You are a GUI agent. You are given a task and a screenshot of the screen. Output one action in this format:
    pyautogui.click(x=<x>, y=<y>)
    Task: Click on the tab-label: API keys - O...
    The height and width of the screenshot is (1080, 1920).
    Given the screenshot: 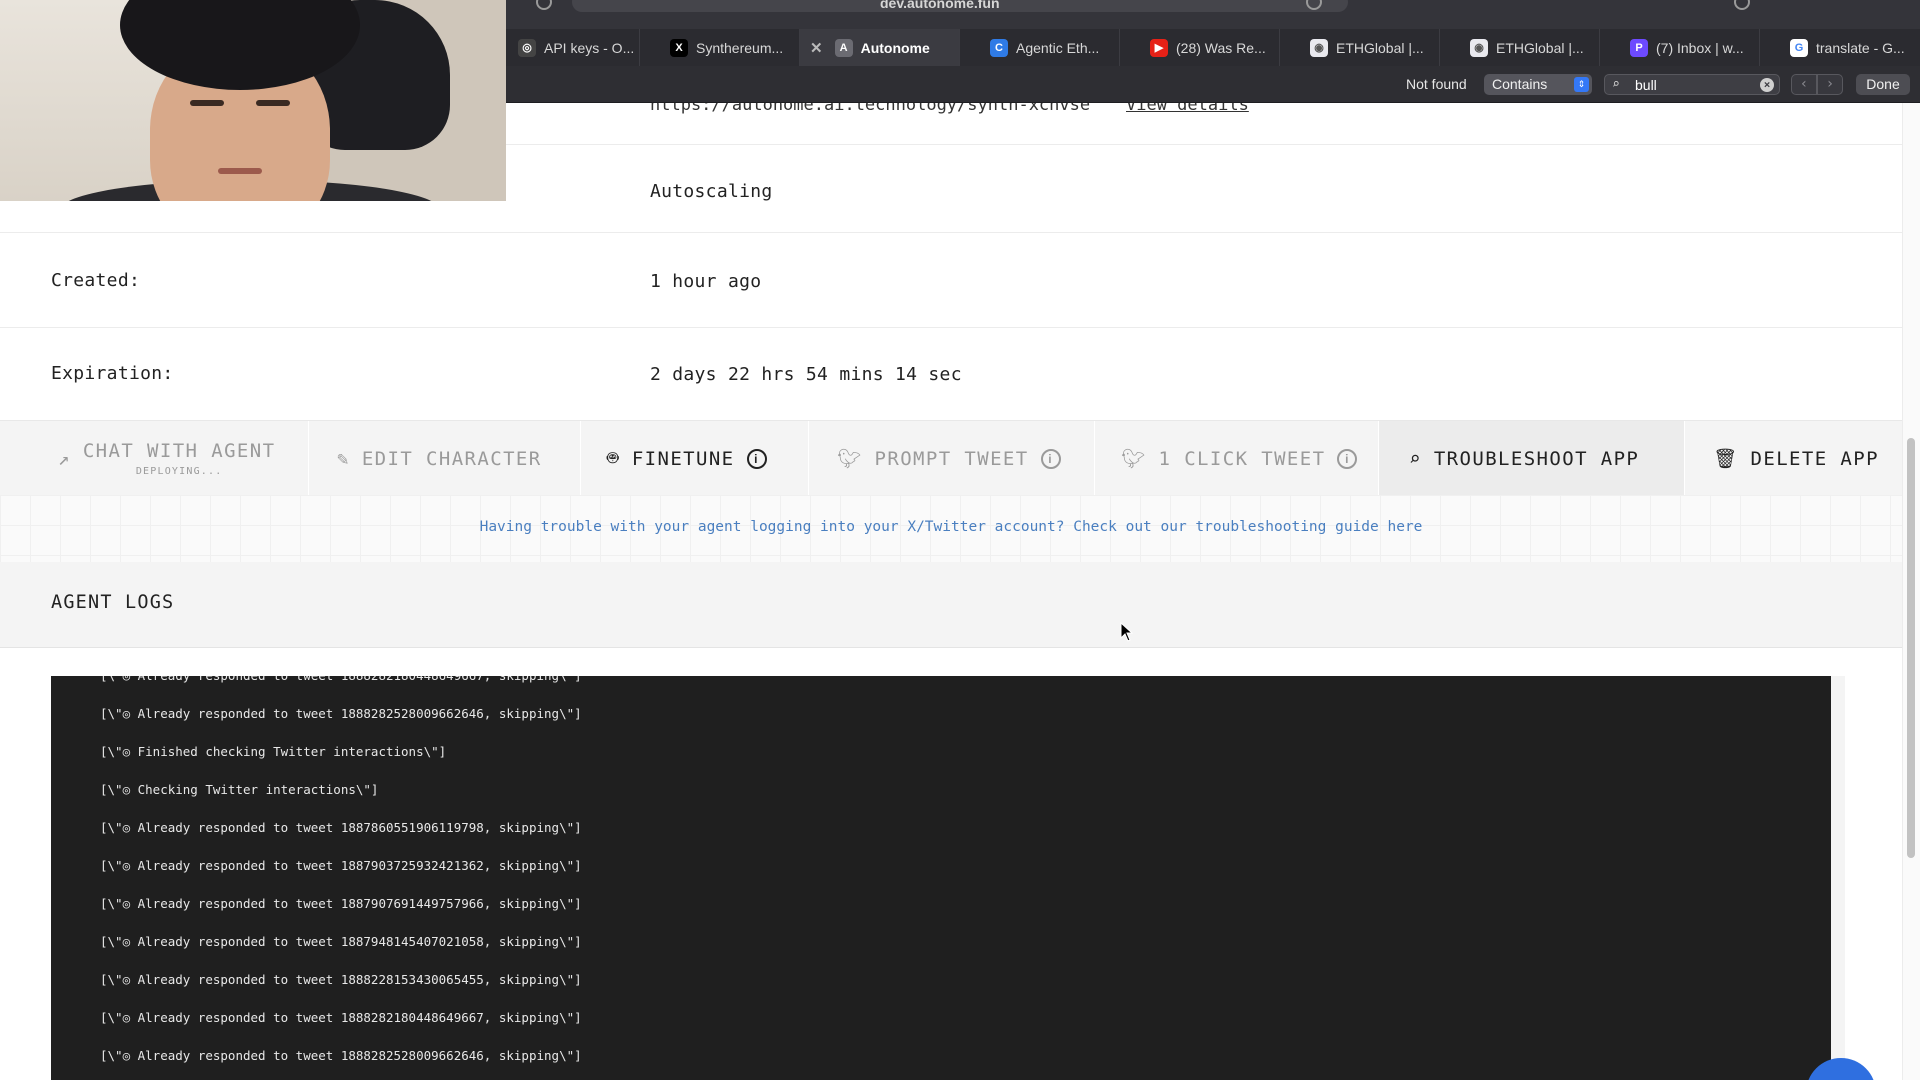 What is the action you would take?
    pyautogui.click(x=589, y=47)
    